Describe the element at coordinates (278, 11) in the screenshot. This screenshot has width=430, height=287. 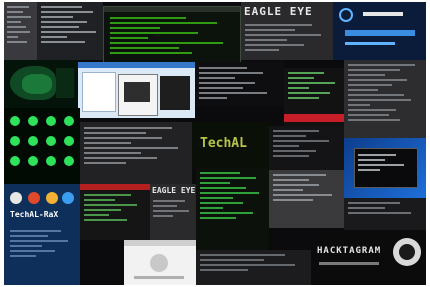
I see `eagle-eye-title: EAGLE EYE` at that location.